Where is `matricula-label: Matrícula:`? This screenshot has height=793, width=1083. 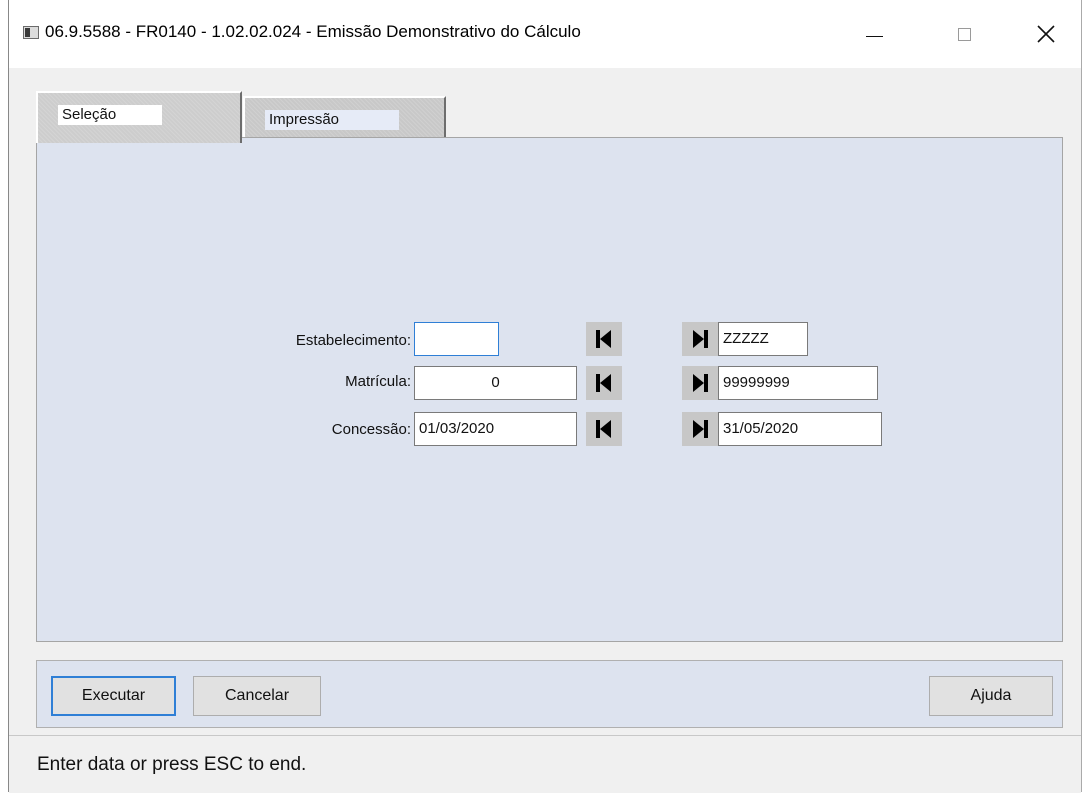 matricula-label: Matrícula: is located at coordinates (378, 381).